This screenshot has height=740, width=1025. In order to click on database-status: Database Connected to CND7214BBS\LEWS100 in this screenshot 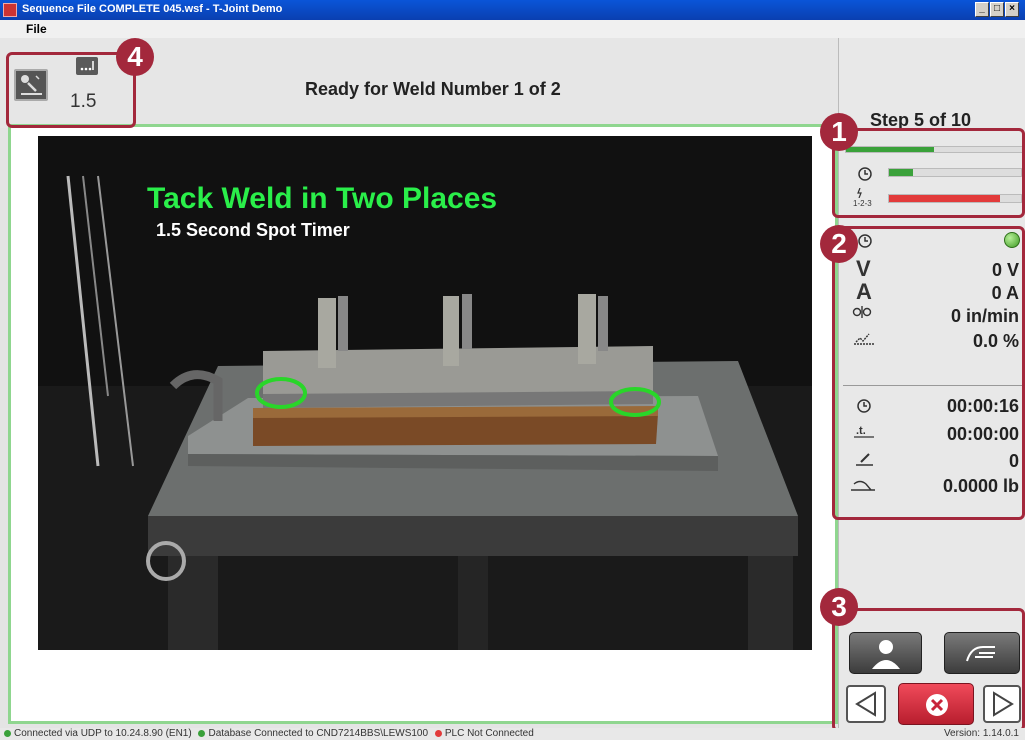, I will do `click(318, 733)`.